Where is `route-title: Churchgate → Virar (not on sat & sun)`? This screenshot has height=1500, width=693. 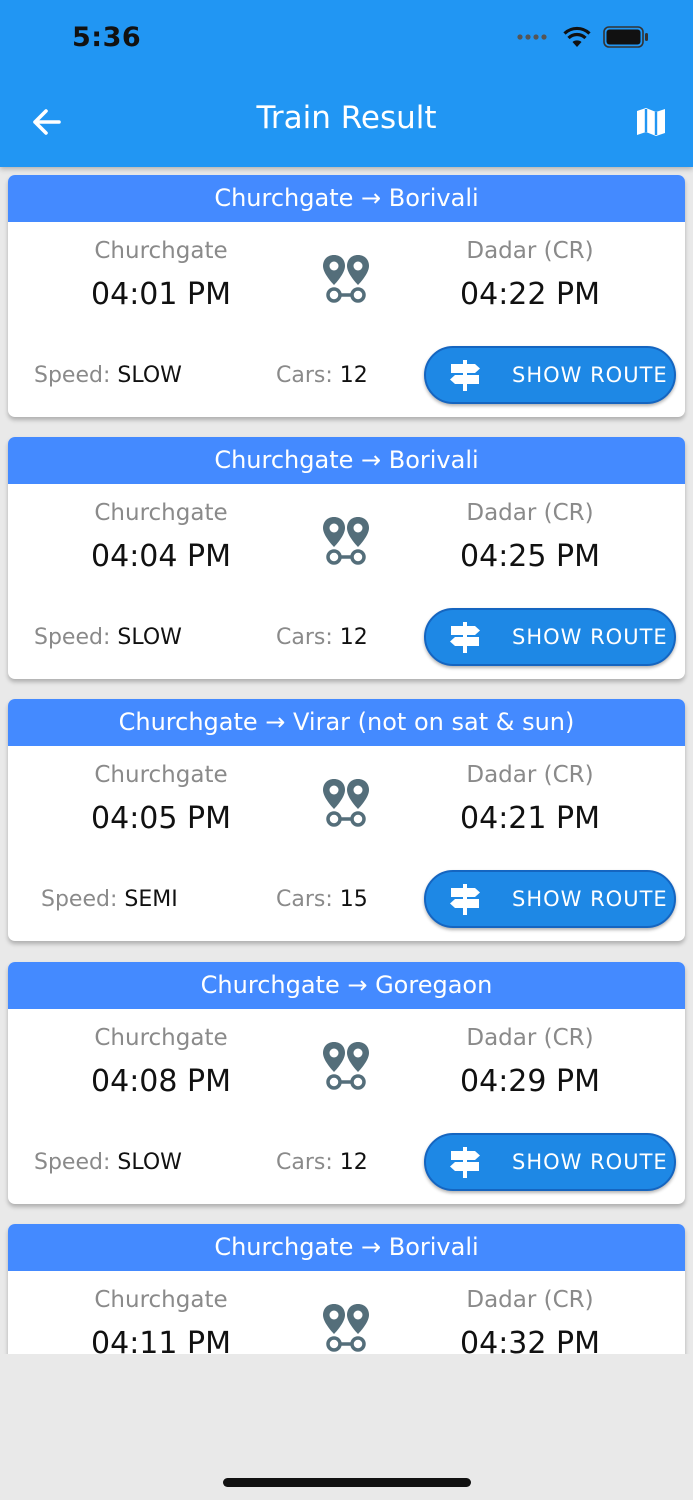
route-title: Churchgate → Virar (not on sat & sun) is located at coordinates (346, 722).